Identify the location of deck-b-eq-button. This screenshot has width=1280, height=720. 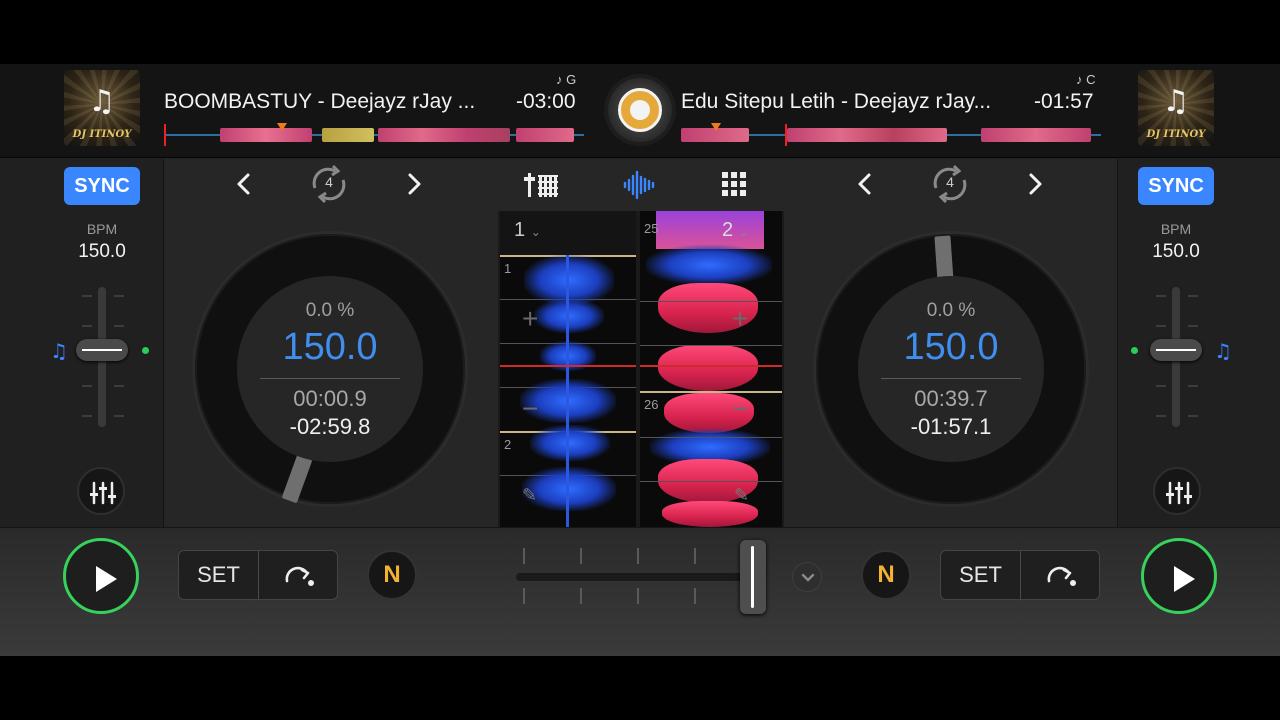
(1177, 491).